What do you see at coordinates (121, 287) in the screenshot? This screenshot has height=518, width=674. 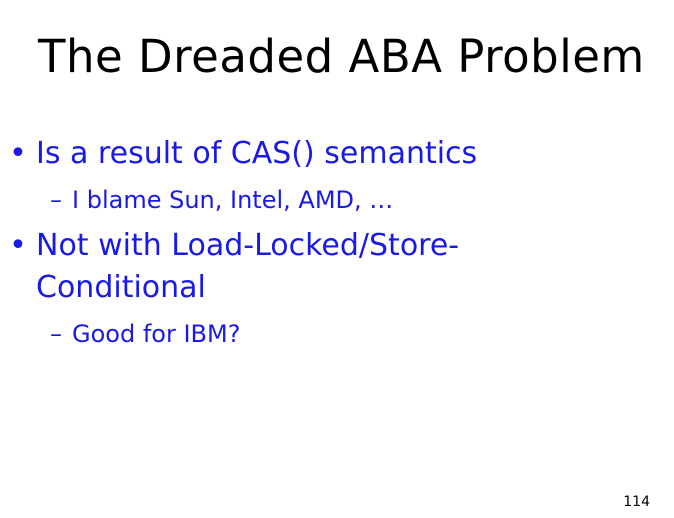 I see `bullet-text-line-2: Conditional` at bounding box center [121, 287].